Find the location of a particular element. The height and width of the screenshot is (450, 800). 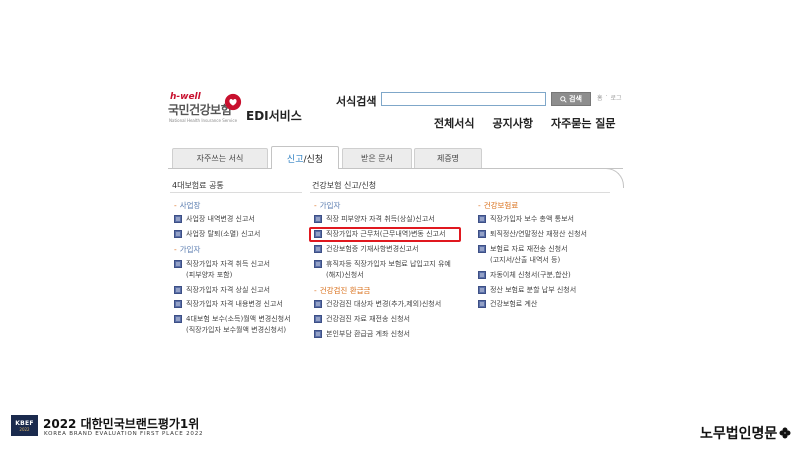

kbef-badge: KBEF 2022 is located at coordinates (24, 425).